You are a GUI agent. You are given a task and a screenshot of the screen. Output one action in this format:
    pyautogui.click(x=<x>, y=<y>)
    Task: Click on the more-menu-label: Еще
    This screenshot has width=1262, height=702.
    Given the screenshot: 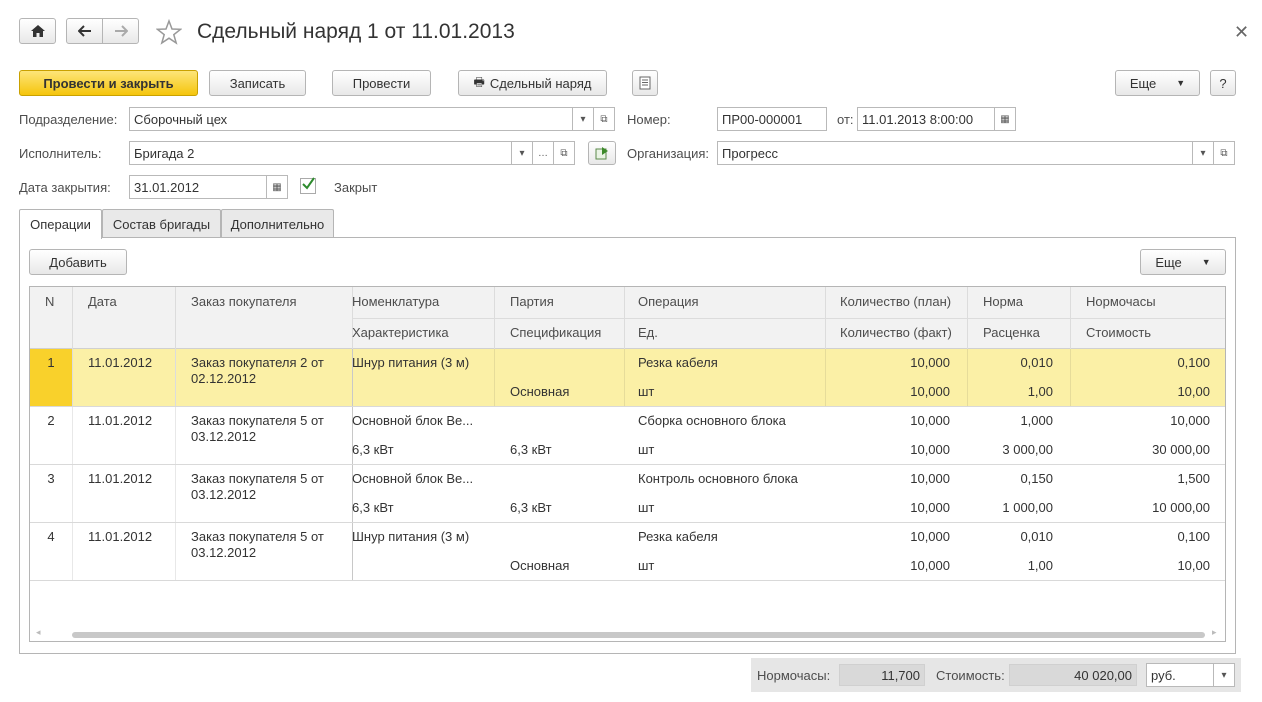 What is the action you would take?
    pyautogui.click(x=1143, y=83)
    